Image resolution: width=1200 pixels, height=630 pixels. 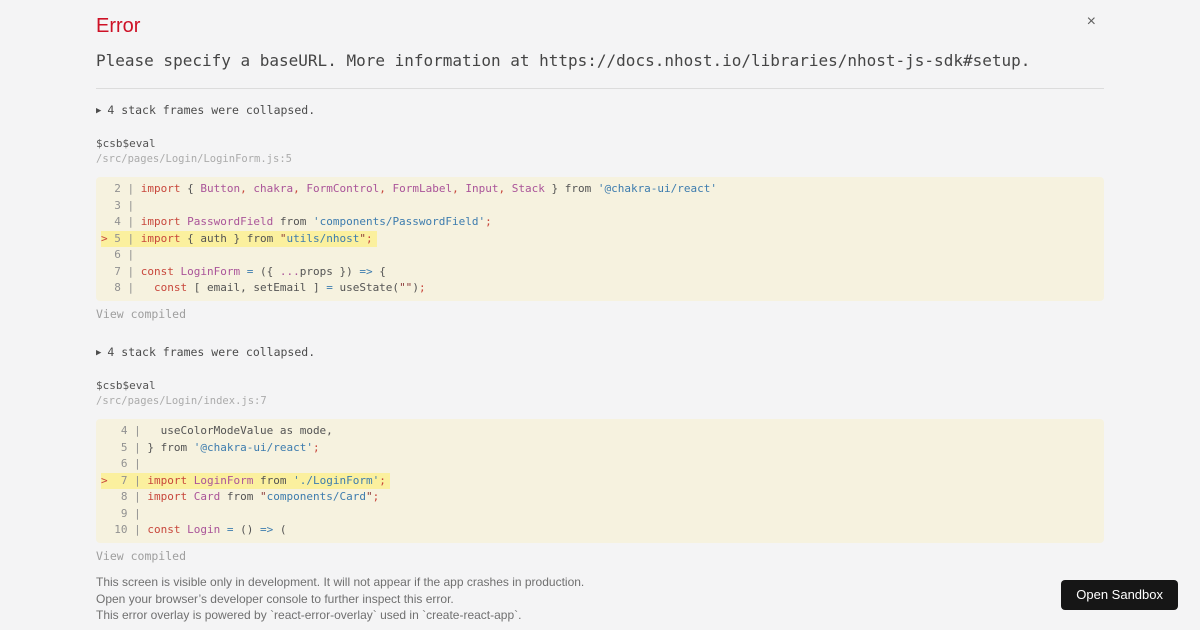 What do you see at coordinates (99, 111) in the screenshot?
I see `collapse-arrow-icon: ▶` at bounding box center [99, 111].